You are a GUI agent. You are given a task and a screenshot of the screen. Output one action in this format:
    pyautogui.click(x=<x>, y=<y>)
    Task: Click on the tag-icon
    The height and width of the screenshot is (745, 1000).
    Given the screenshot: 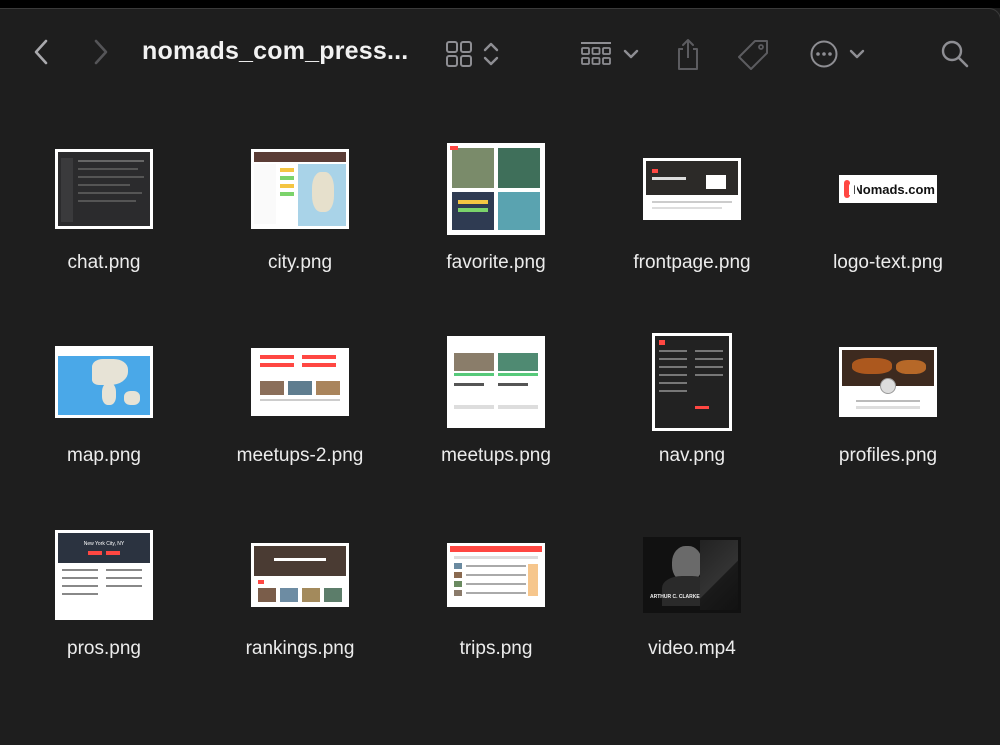 What is the action you would take?
    pyautogui.click(x=753, y=55)
    